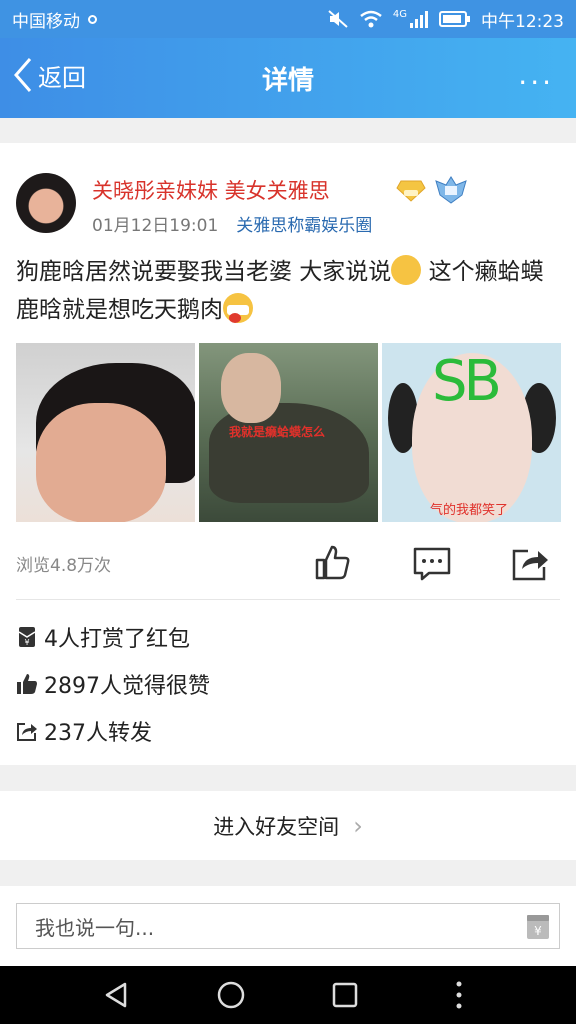  Describe the element at coordinates (288, 995) in the screenshot. I see `system-nav-bar` at that location.